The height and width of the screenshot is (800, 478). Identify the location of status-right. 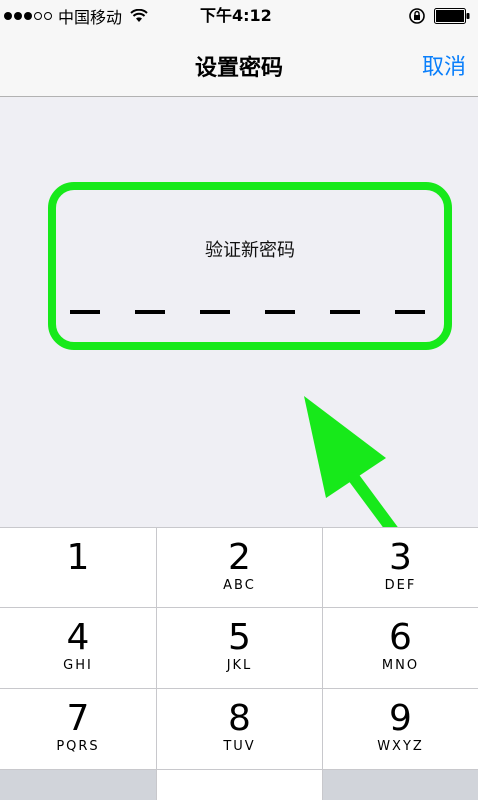
(439, 16).